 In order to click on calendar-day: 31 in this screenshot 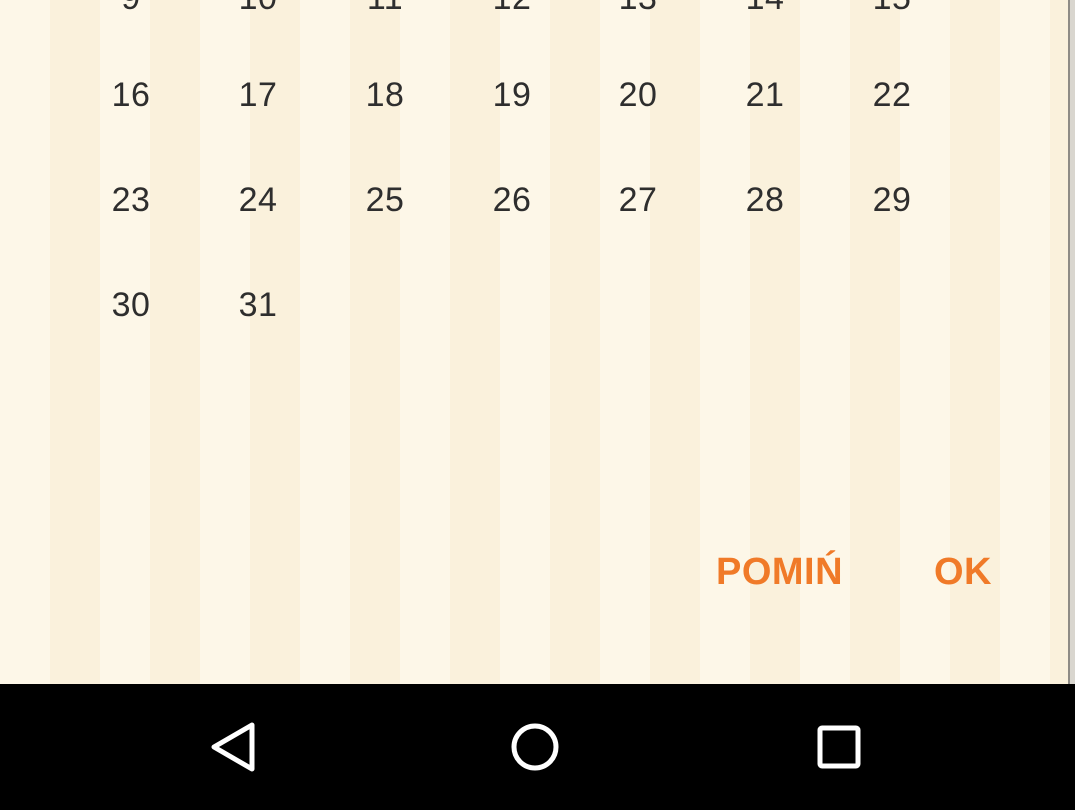, I will do `click(258, 305)`.